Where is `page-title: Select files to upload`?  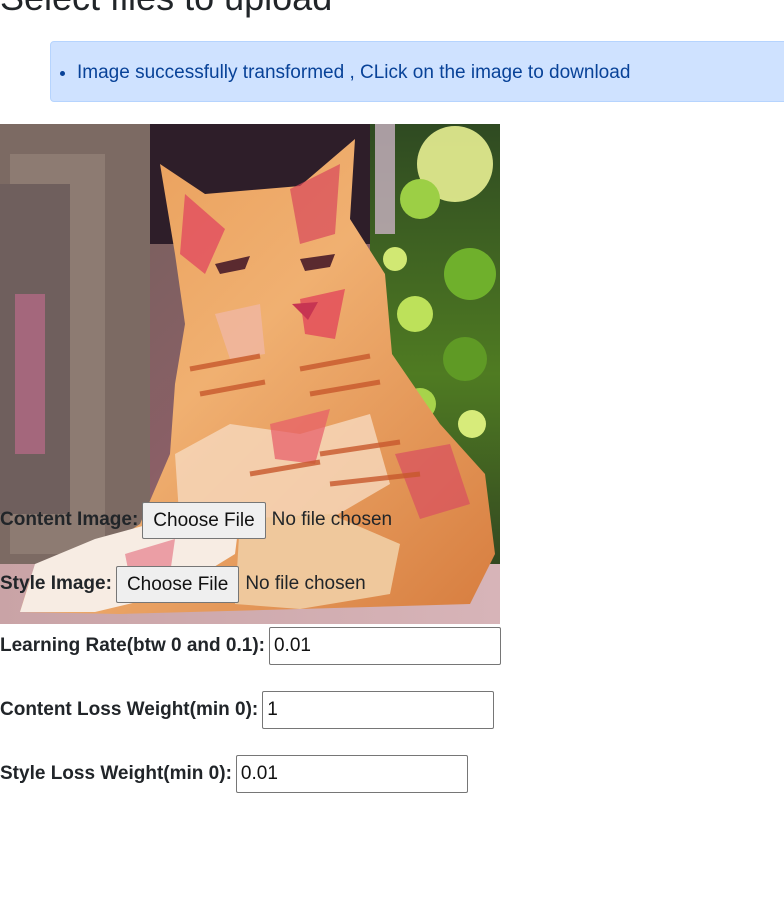
page-title: Select files to upload is located at coordinates (166, 9).